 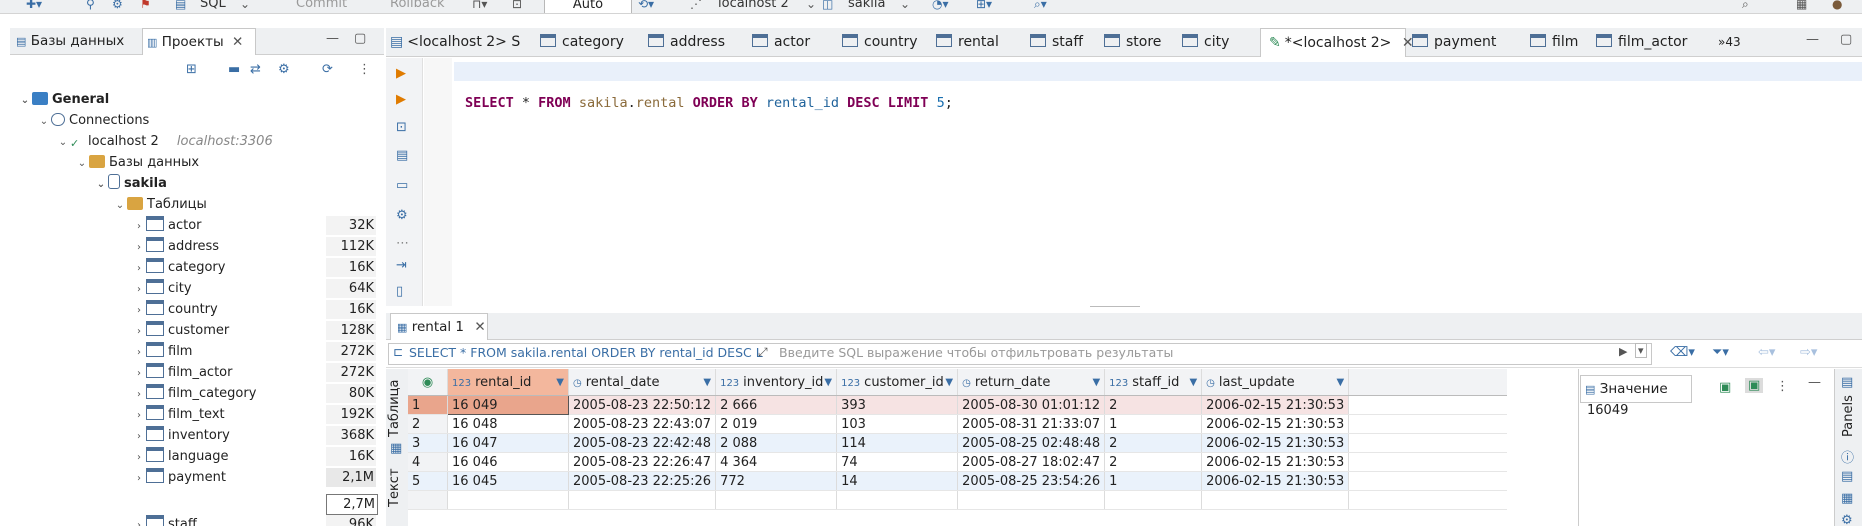 What do you see at coordinates (1641, 350) in the screenshot?
I see `chevron-down-icon: ▾` at bounding box center [1641, 350].